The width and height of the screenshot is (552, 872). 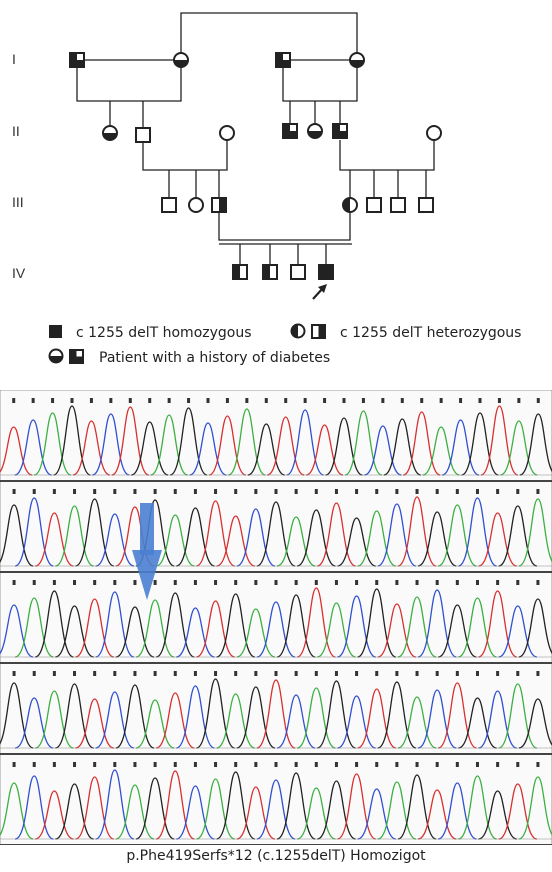 I want to click on legend-diabetes-symbols, so click(x=66, y=356).